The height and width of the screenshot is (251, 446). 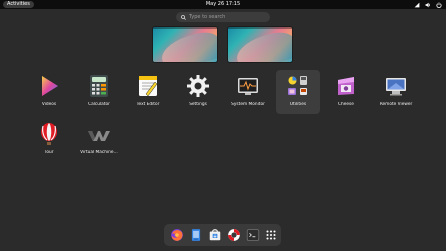 What do you see at coordinates (234, 235) in the screenshot?
I see `help-lifebuoy-icon` at bounding box center [234, 235].